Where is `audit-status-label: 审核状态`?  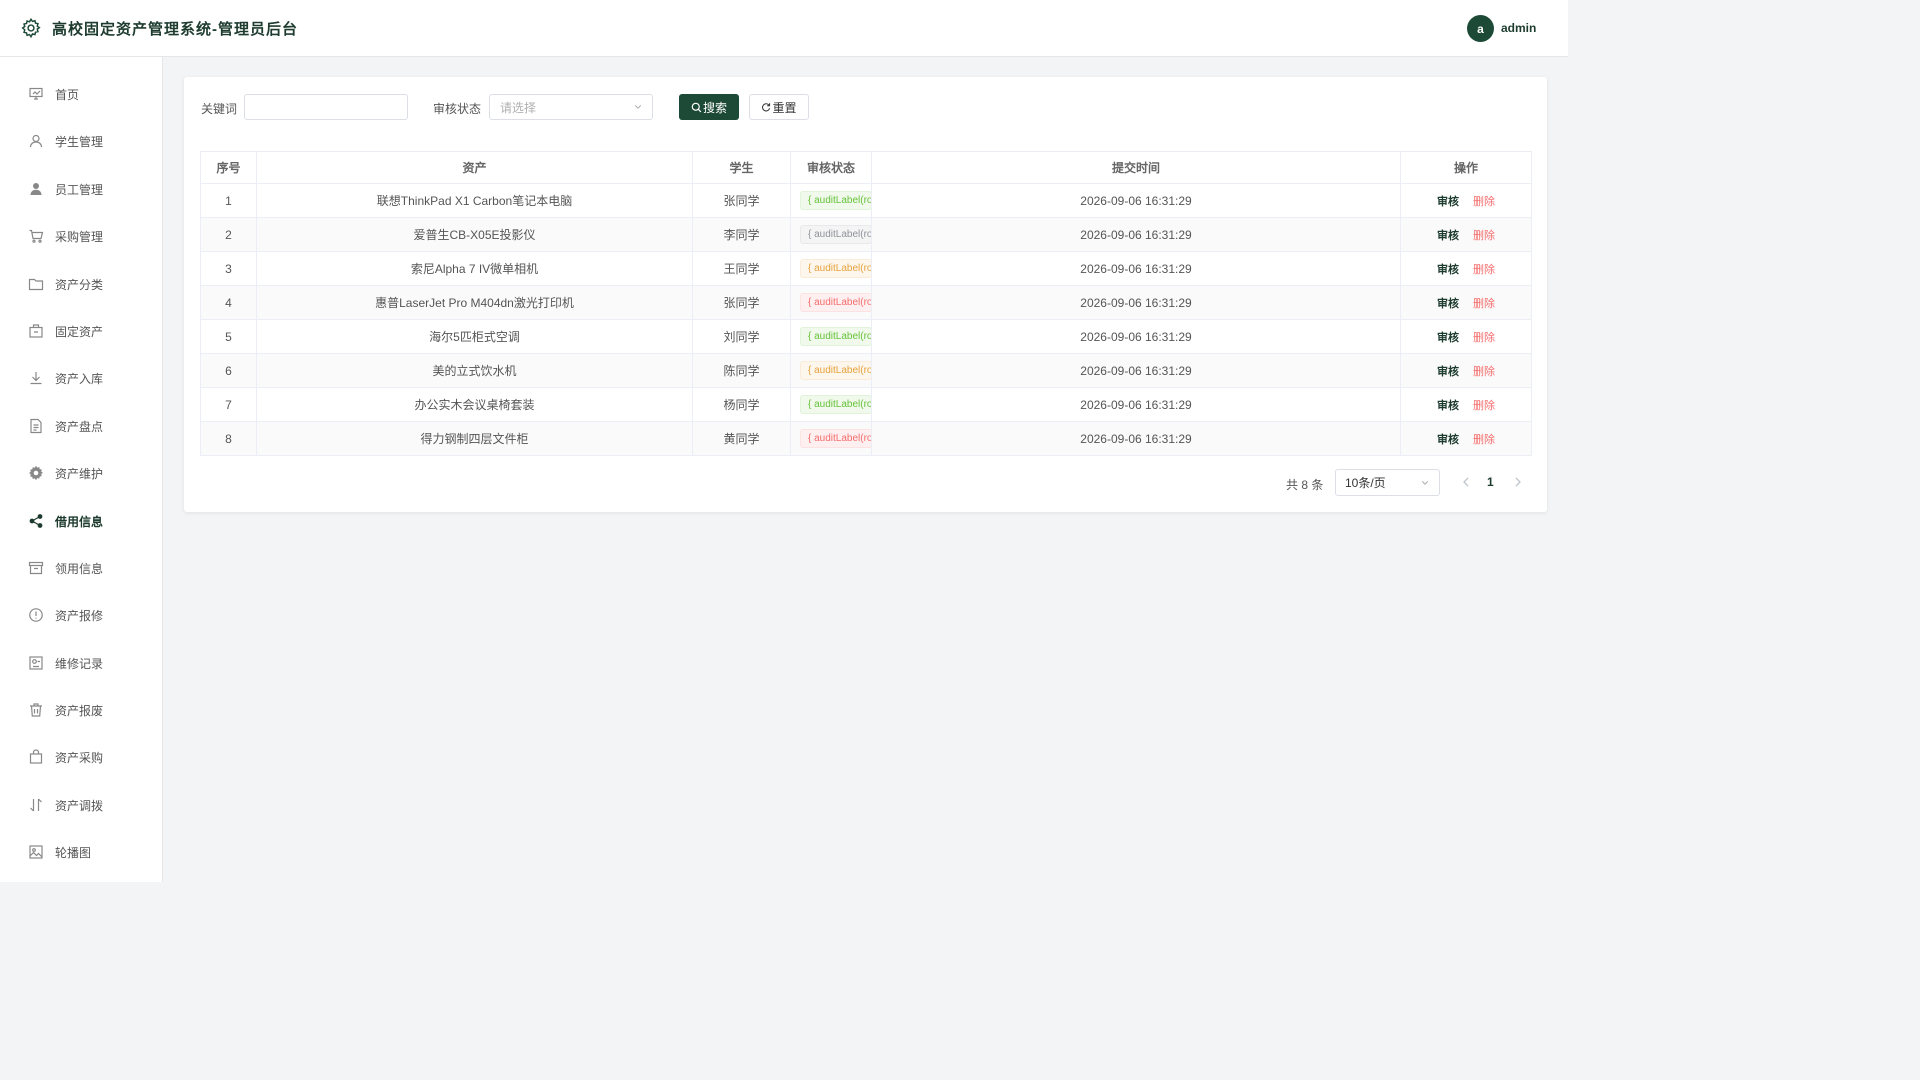
audit-status-label: 审核状态 is located at coordinates (457, 109).